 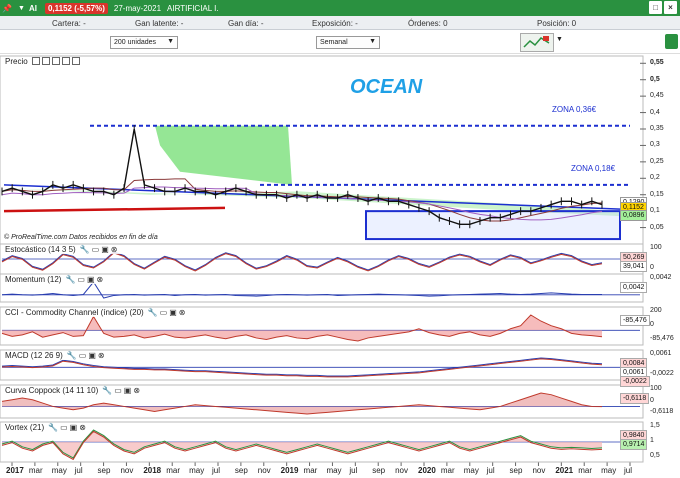 What do you see at coordinates (652, 440) in the screenshot?
I see `indicator-tick-label: 1` at bounding box center [652, 440].